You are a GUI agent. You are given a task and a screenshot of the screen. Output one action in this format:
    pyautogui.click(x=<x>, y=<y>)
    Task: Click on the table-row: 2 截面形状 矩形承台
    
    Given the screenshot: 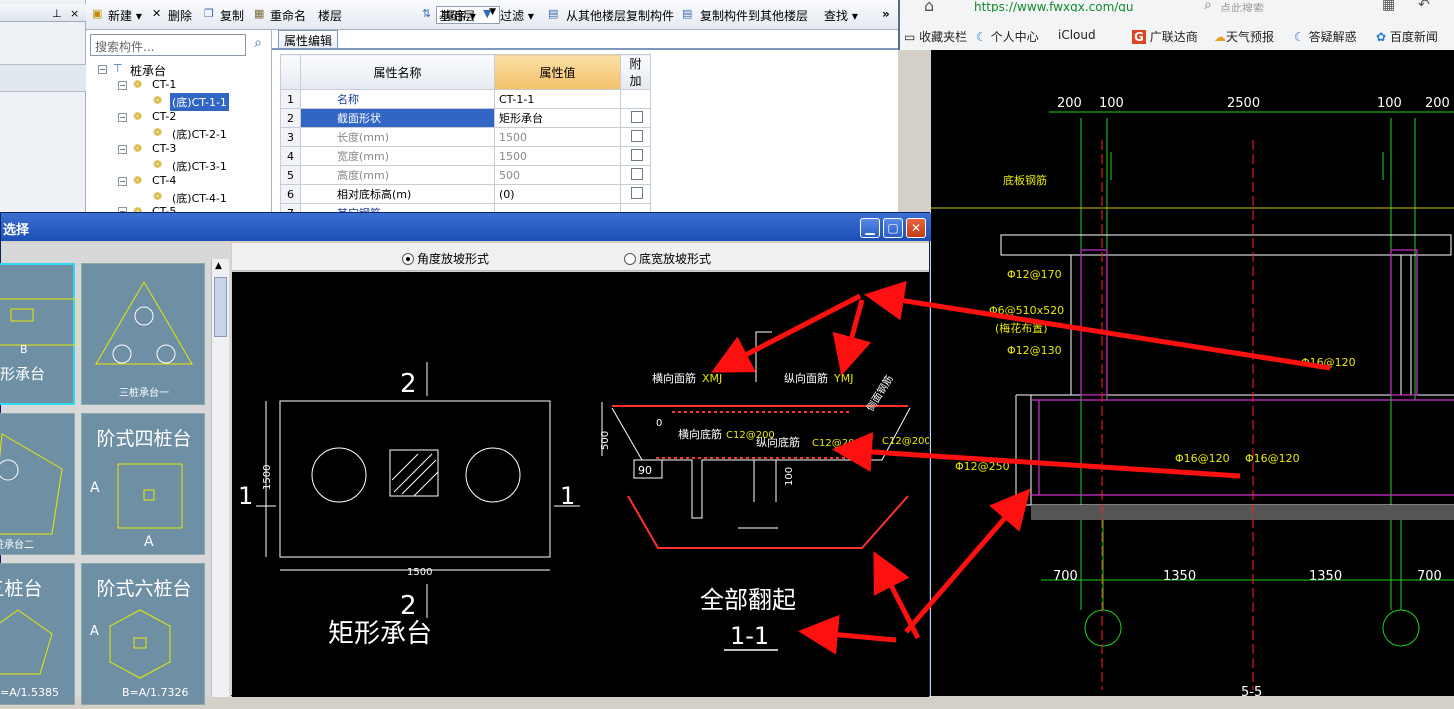 What is the action you would take?
    pyautogui.click(x=465, y=118)
    